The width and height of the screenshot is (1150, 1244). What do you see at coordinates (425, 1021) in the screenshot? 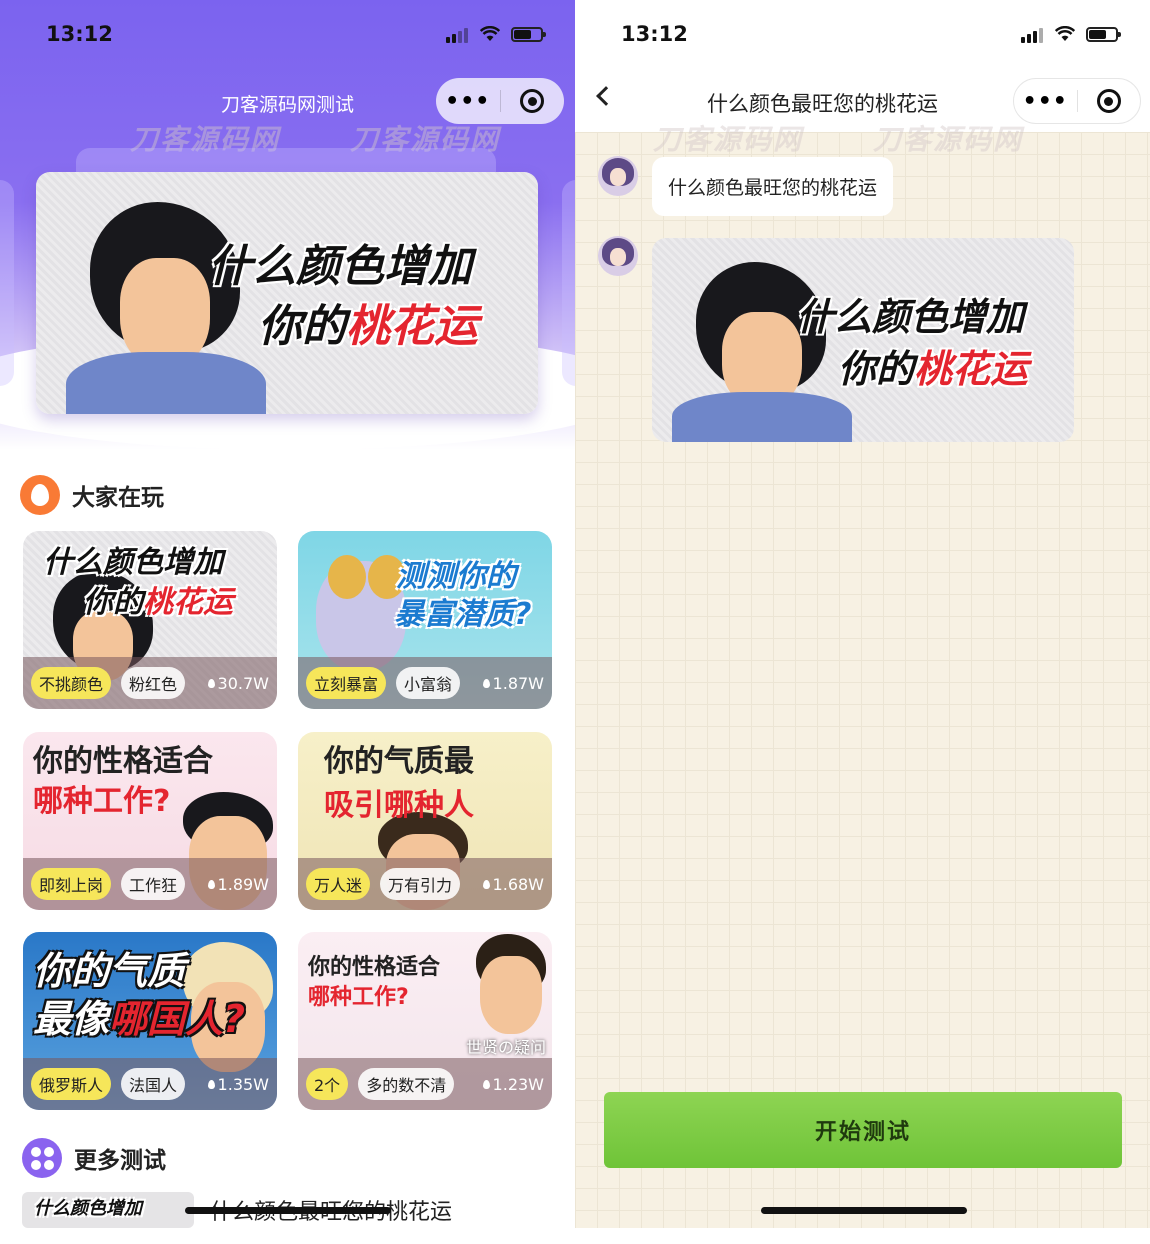
I see `quiz-card: 你的性格适合 哪种工作? 世贤の疑问 2个 多的数不清 1.23W` at bounding box center [425, 1021].